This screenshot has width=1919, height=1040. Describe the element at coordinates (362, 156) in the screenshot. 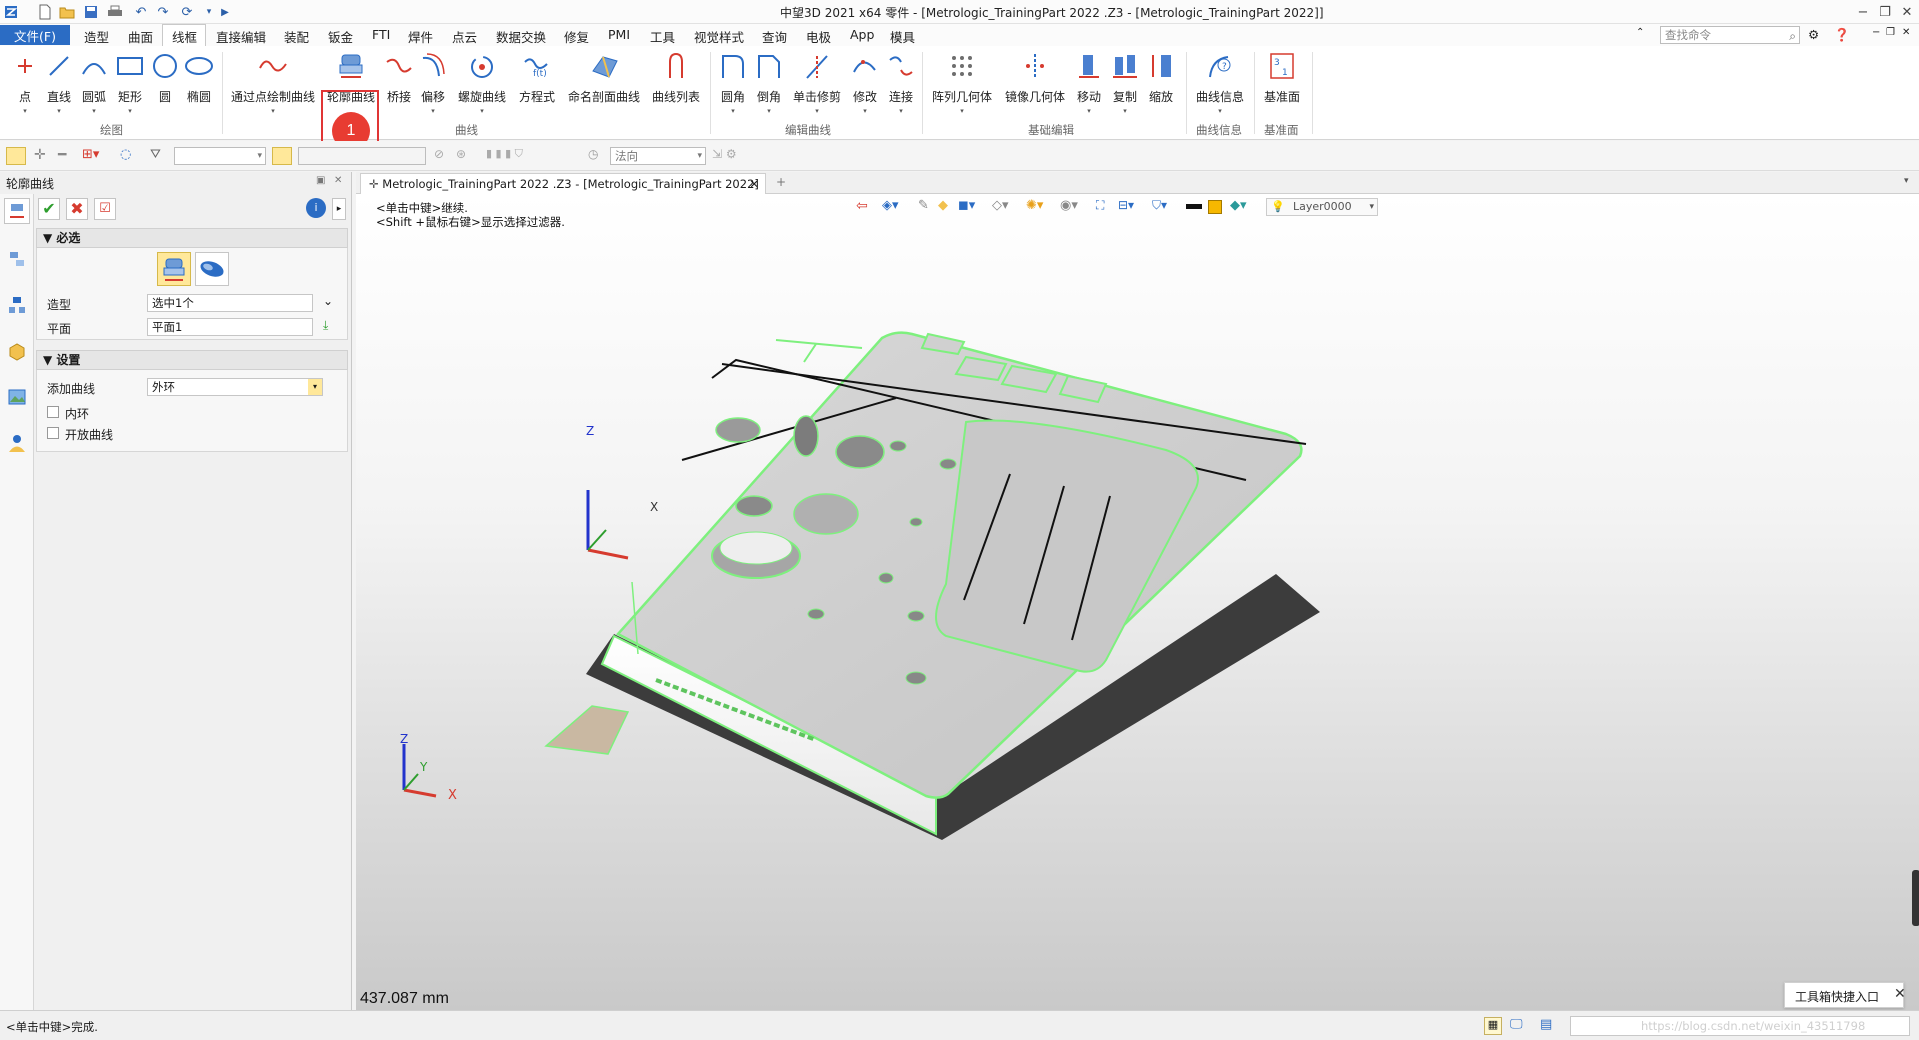

I see `pick-combo` at that location.